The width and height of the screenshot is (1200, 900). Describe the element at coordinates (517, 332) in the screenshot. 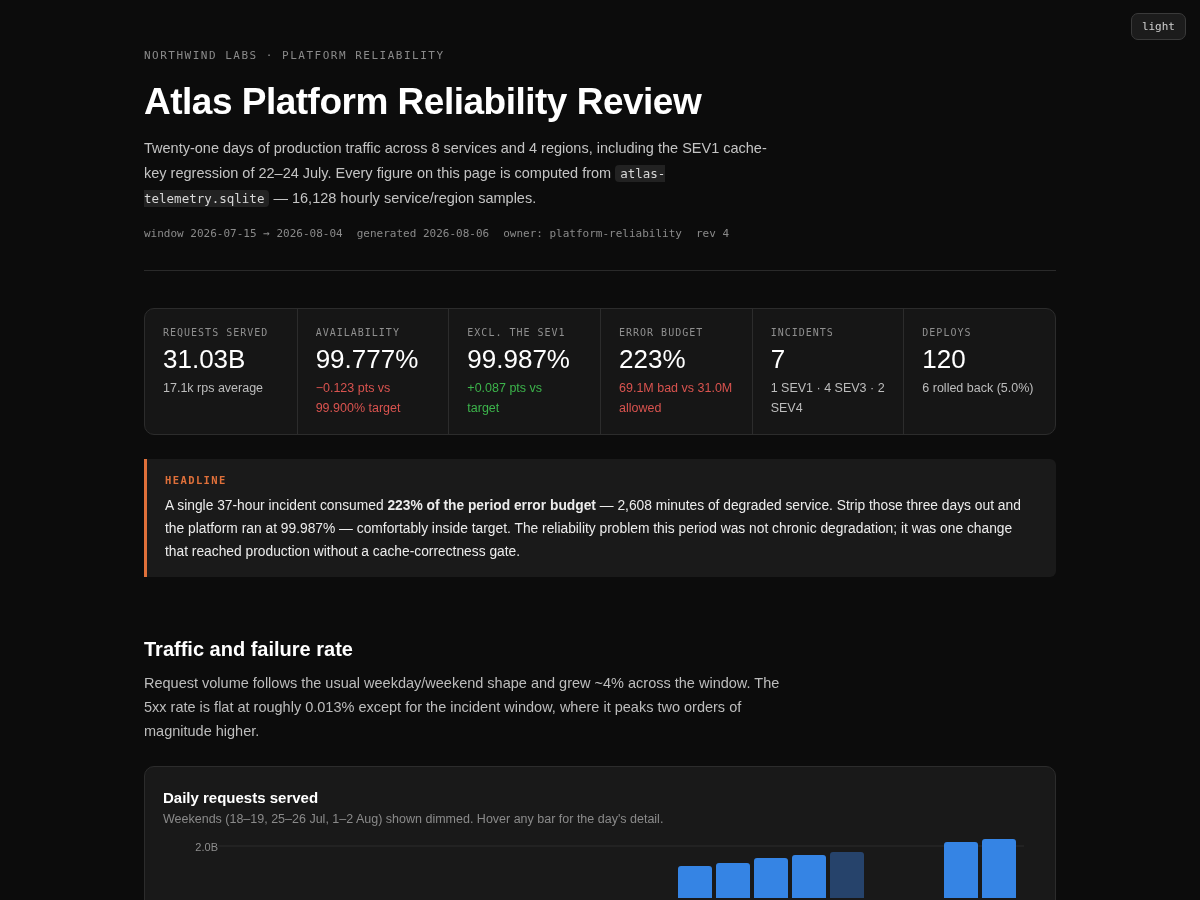

I see `stat-label: EXCL. THE SEV1` at that location.